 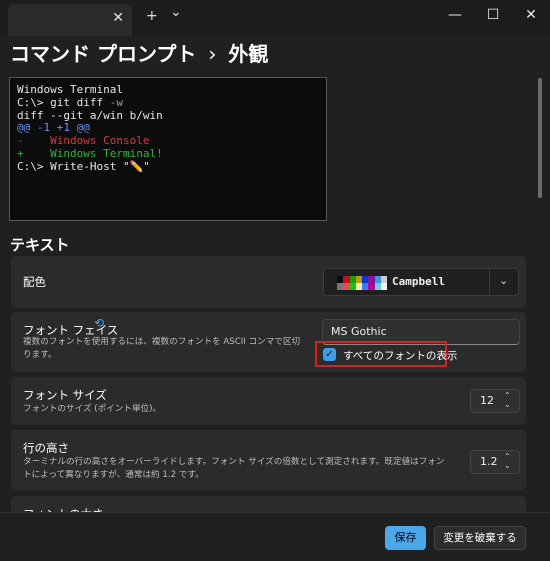 What do you see at coordinates (268, 282) in the screenshot?
I see `color-scheme-card: 配色 Campbell ⌄` at bounding box center [268, 282].